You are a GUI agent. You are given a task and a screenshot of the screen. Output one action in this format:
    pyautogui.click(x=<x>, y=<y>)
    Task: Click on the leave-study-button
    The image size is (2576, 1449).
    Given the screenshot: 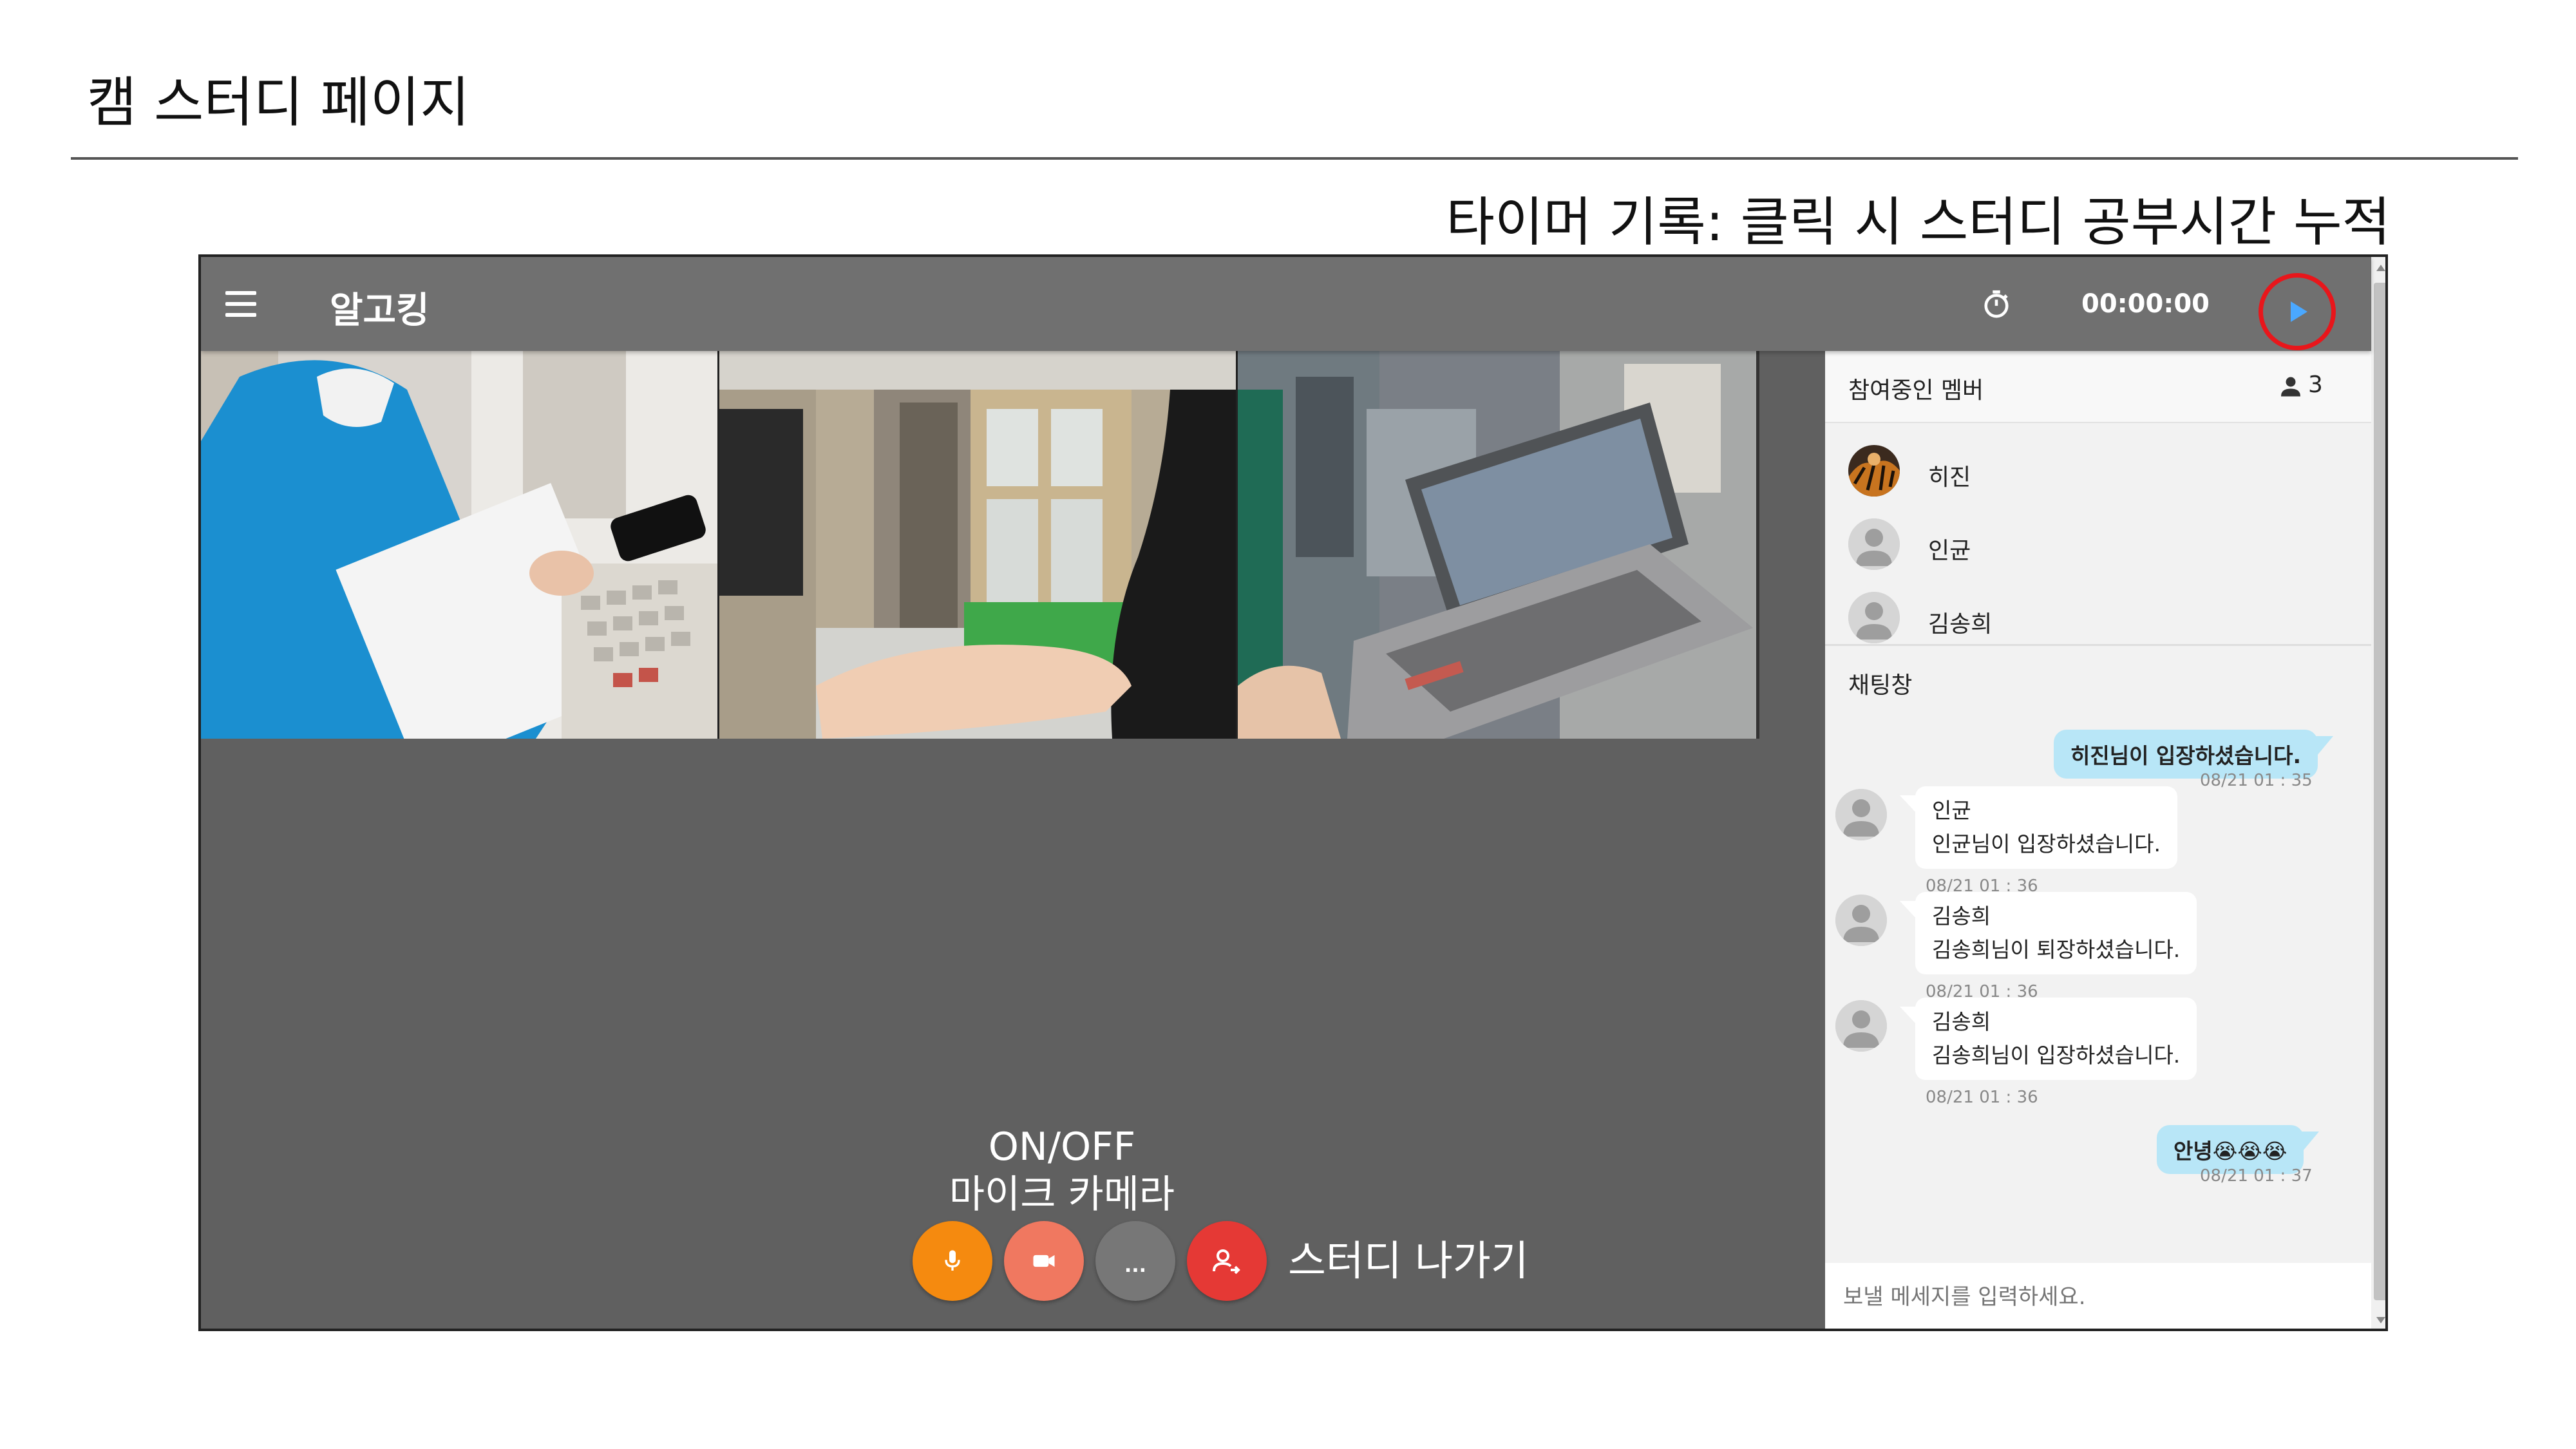 What is the action you would take?
    pyautogui.click(x=1227, y=1261)
    